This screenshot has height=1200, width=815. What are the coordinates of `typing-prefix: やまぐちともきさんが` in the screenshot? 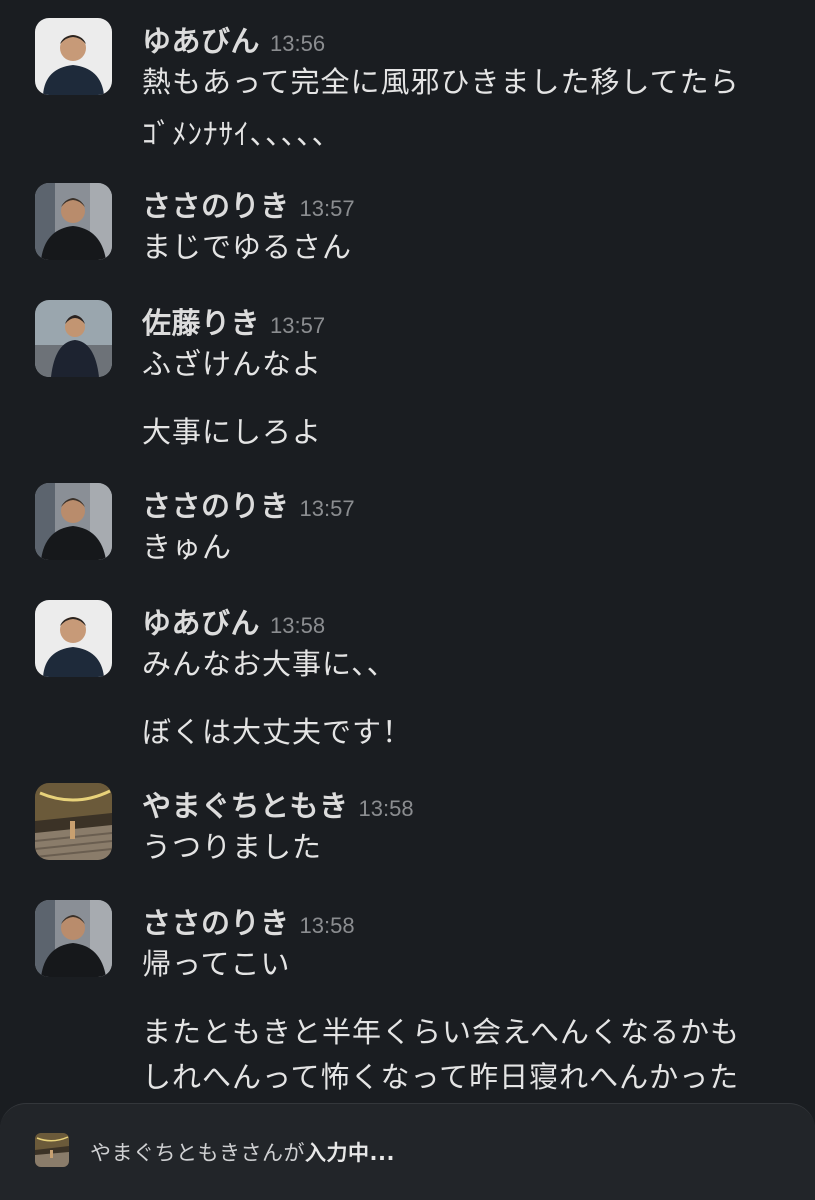 It's located at (197, 1153).